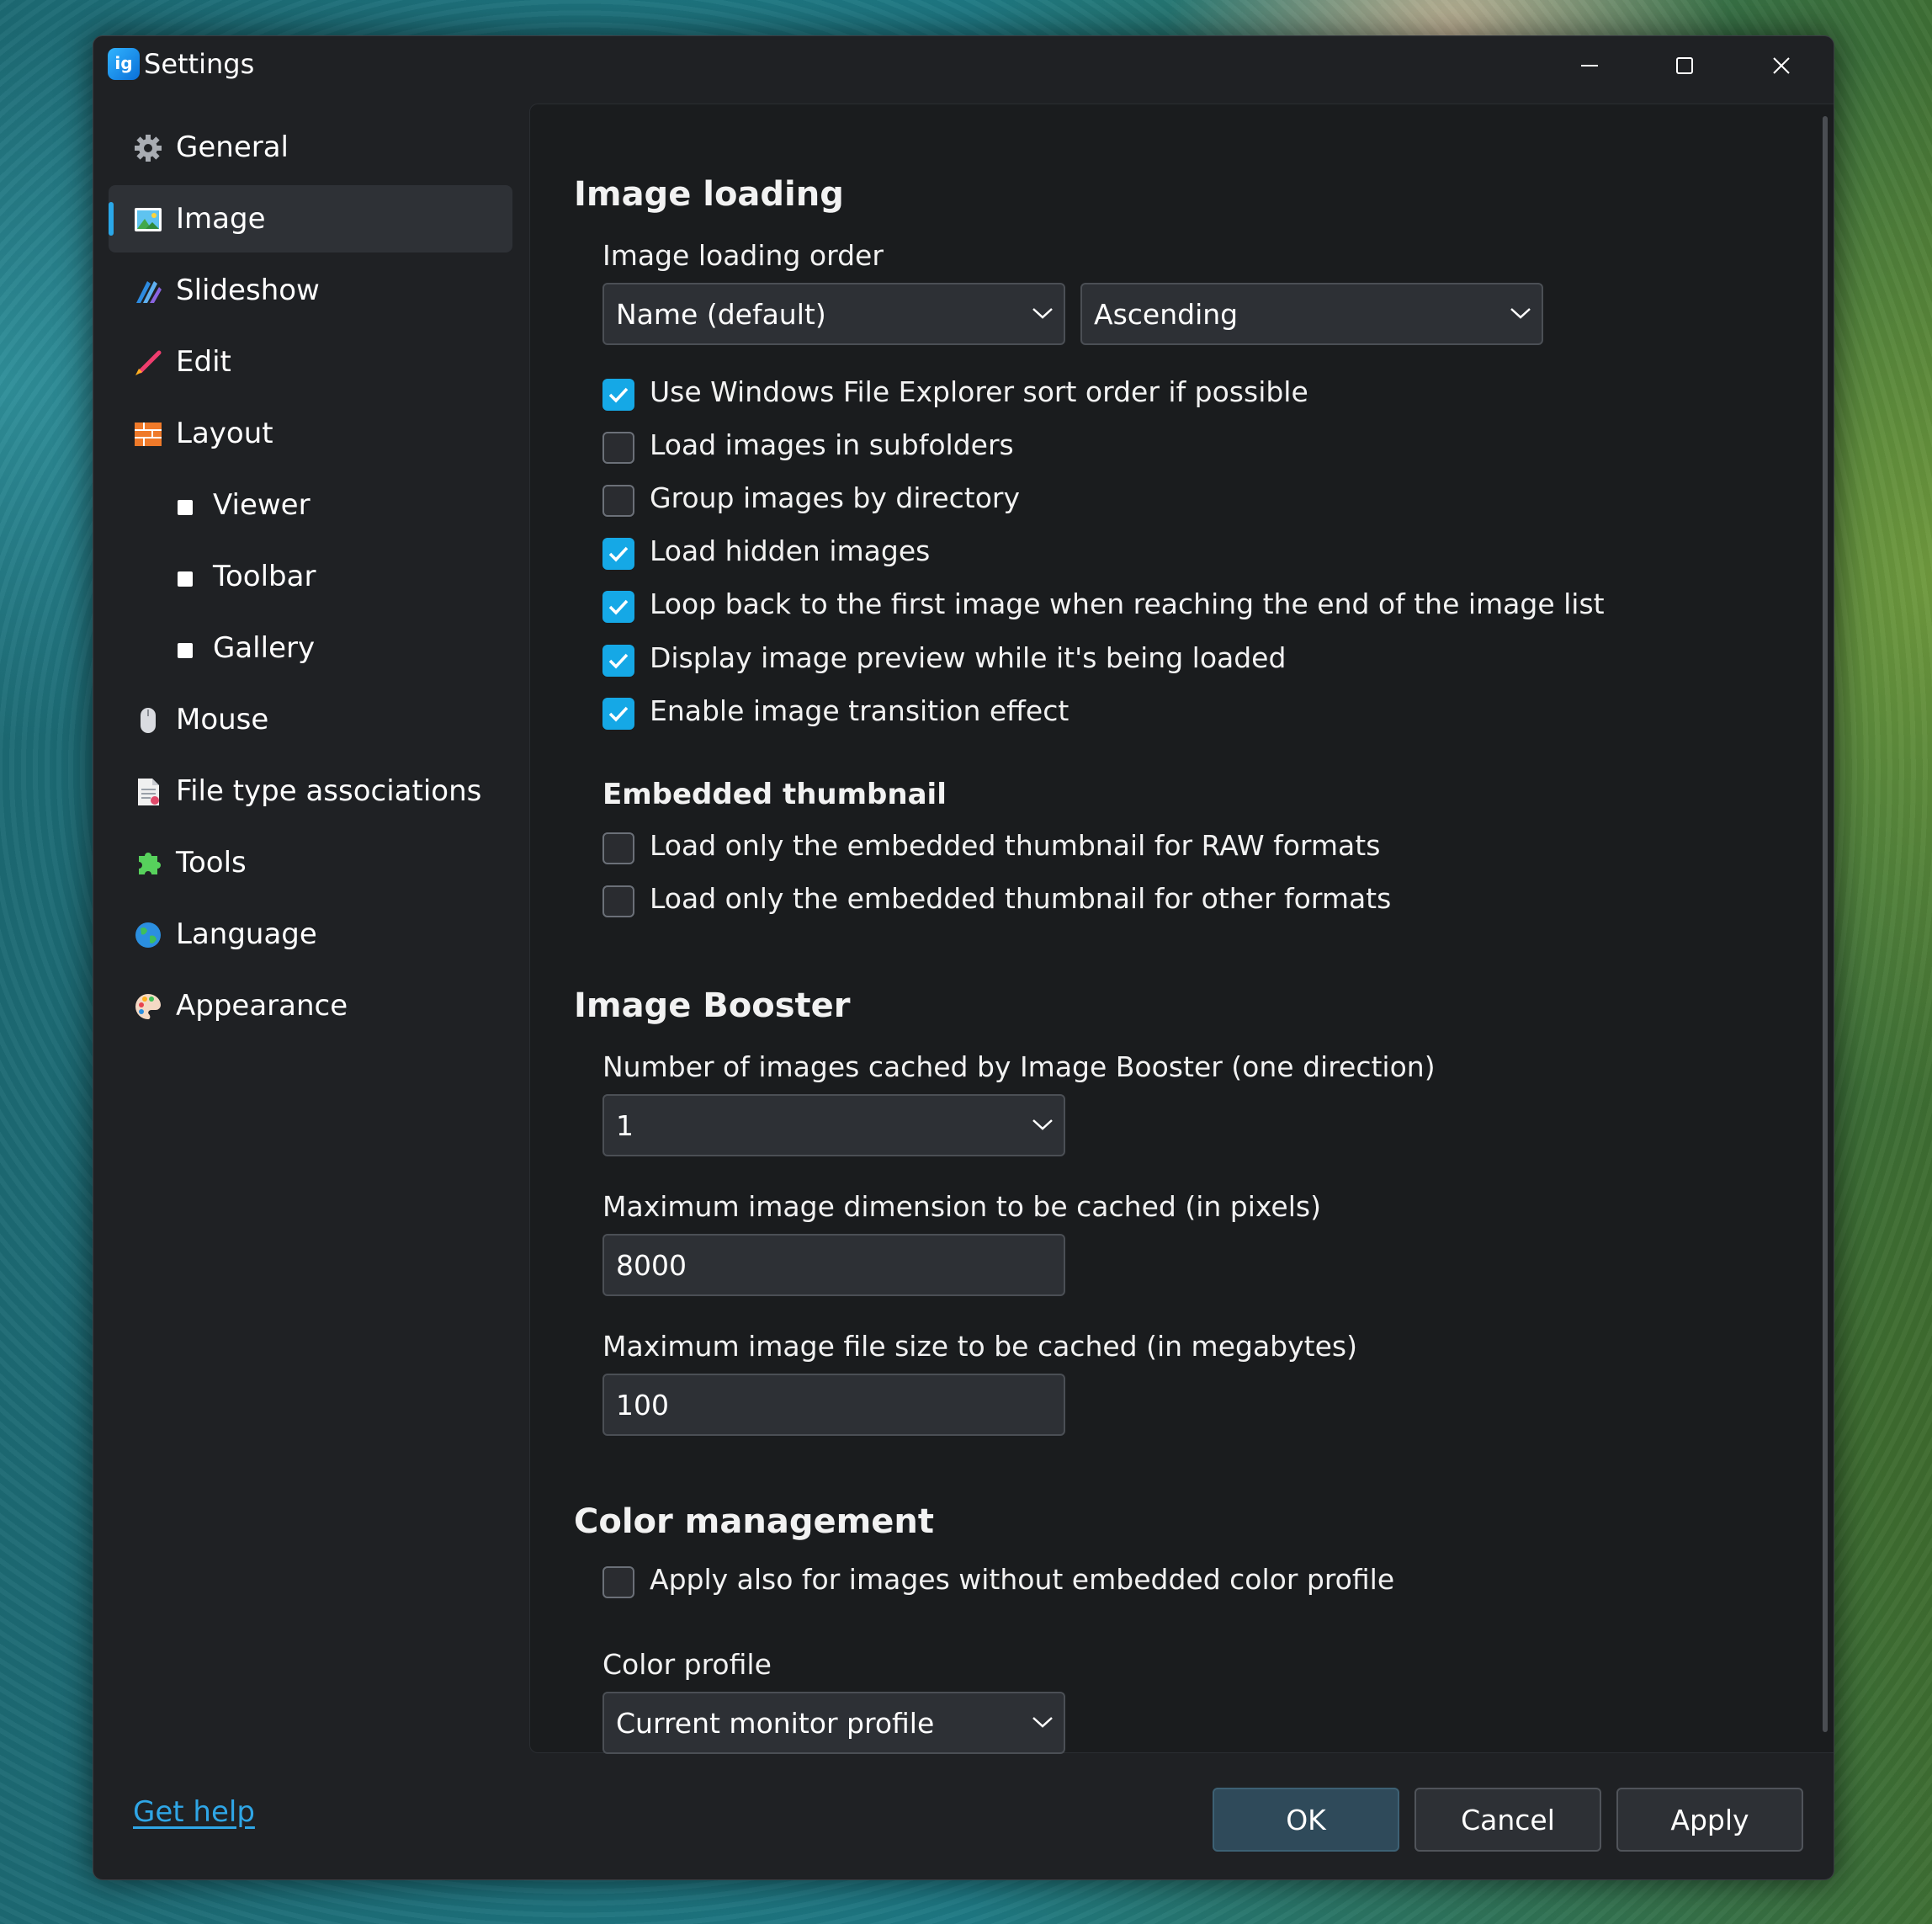 This screenshot has height=1924, width=1932. Describe the element at coordinates (194, 1812) in the screenshot. I see `get-help-link: Get help` at that location.